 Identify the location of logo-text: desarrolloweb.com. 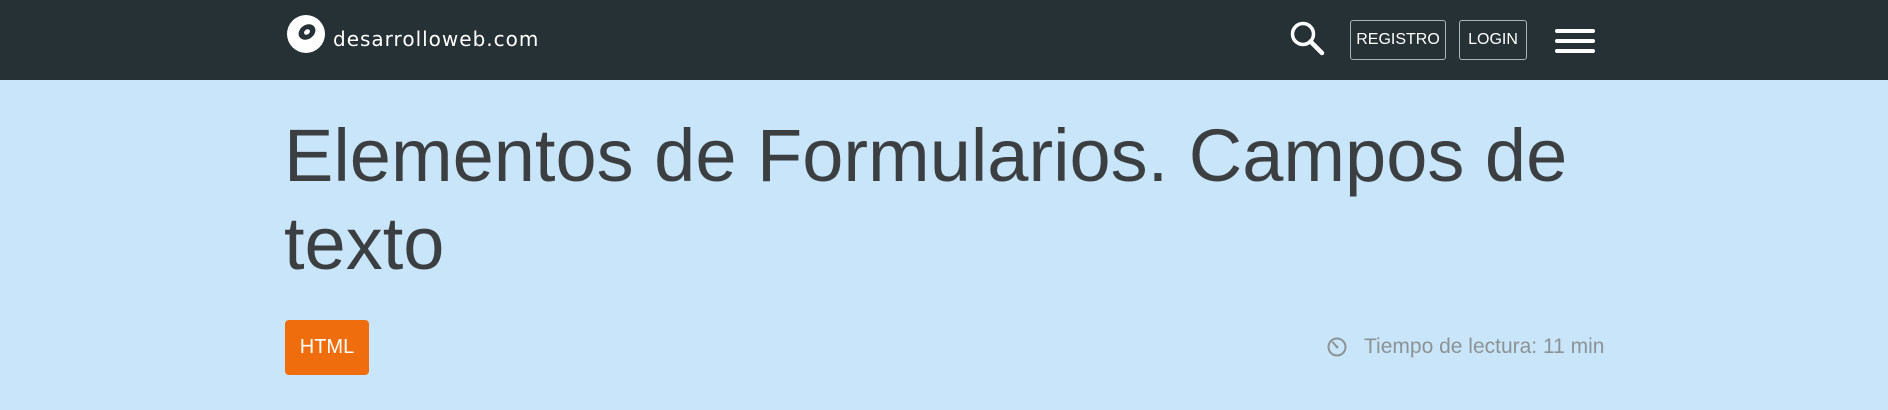
(436, 39).